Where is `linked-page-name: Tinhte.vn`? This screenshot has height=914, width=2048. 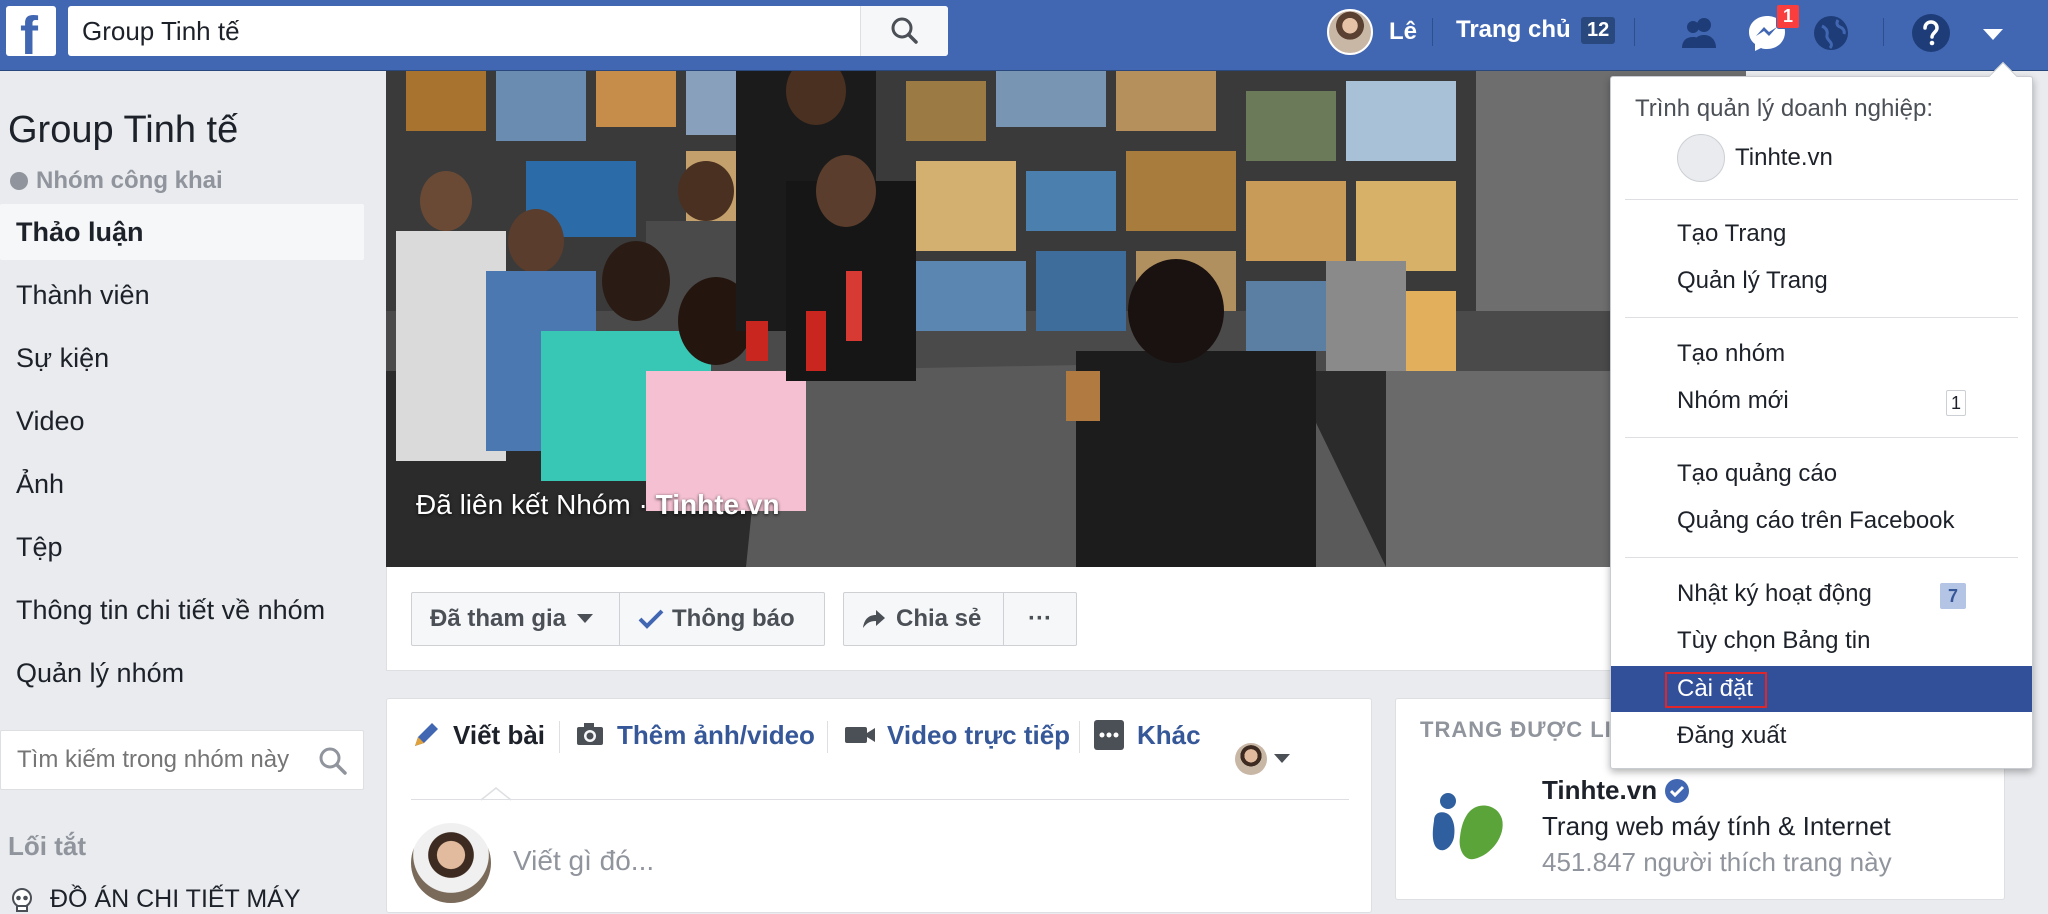
linked-page-name: Tinhte.vn is located at coordinates (1616, 790).